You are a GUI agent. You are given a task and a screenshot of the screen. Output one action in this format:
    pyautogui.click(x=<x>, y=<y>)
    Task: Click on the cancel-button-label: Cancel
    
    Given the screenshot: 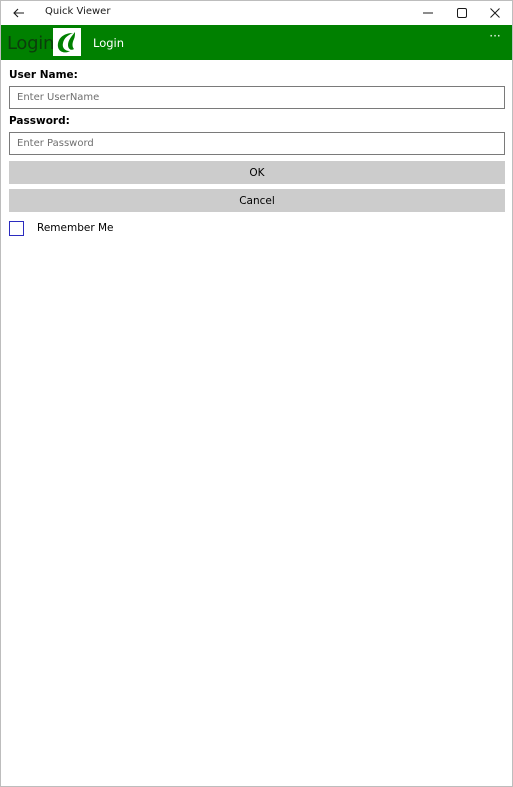 What is the action you would take?
    pyautogui.click(x=257, y=200)
    